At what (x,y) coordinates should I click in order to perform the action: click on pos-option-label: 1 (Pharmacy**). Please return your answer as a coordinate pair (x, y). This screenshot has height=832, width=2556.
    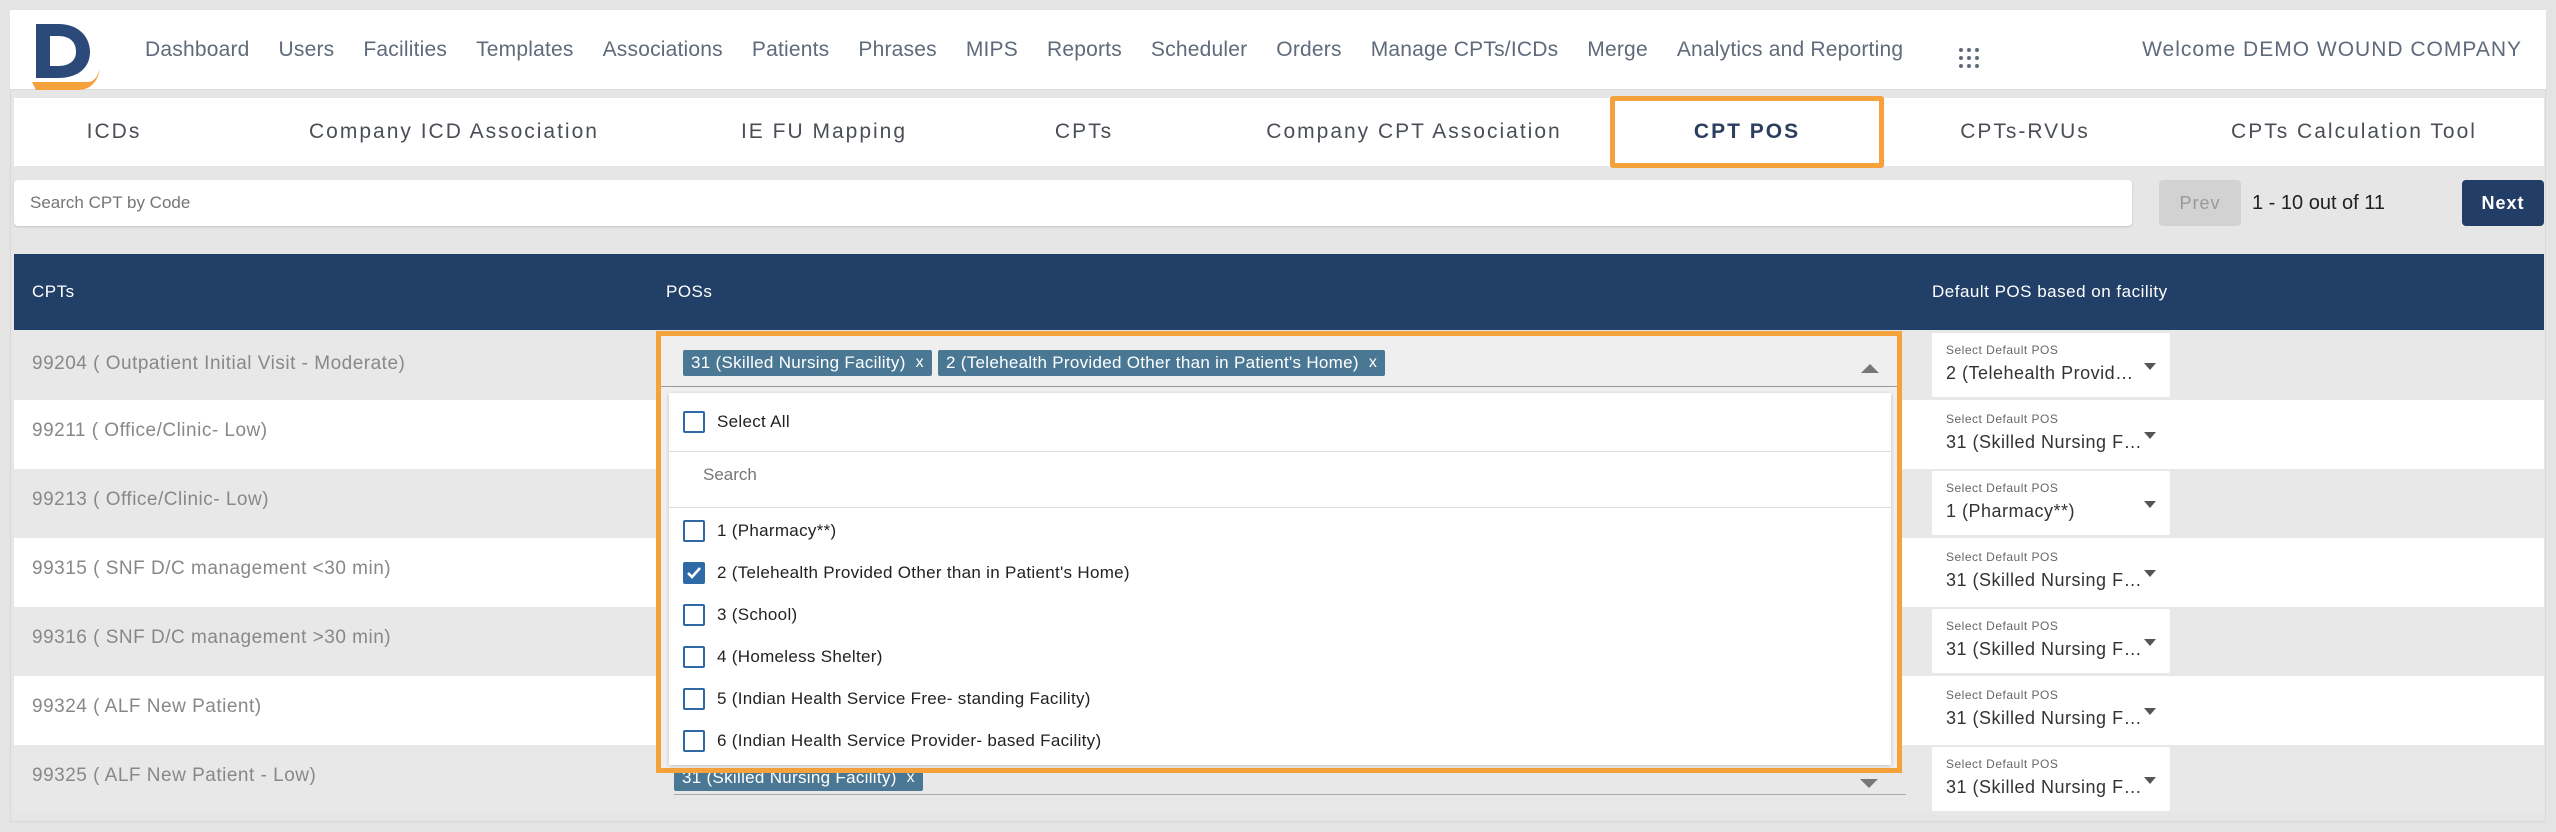
    Looking at the image, I should click on (777, 530).